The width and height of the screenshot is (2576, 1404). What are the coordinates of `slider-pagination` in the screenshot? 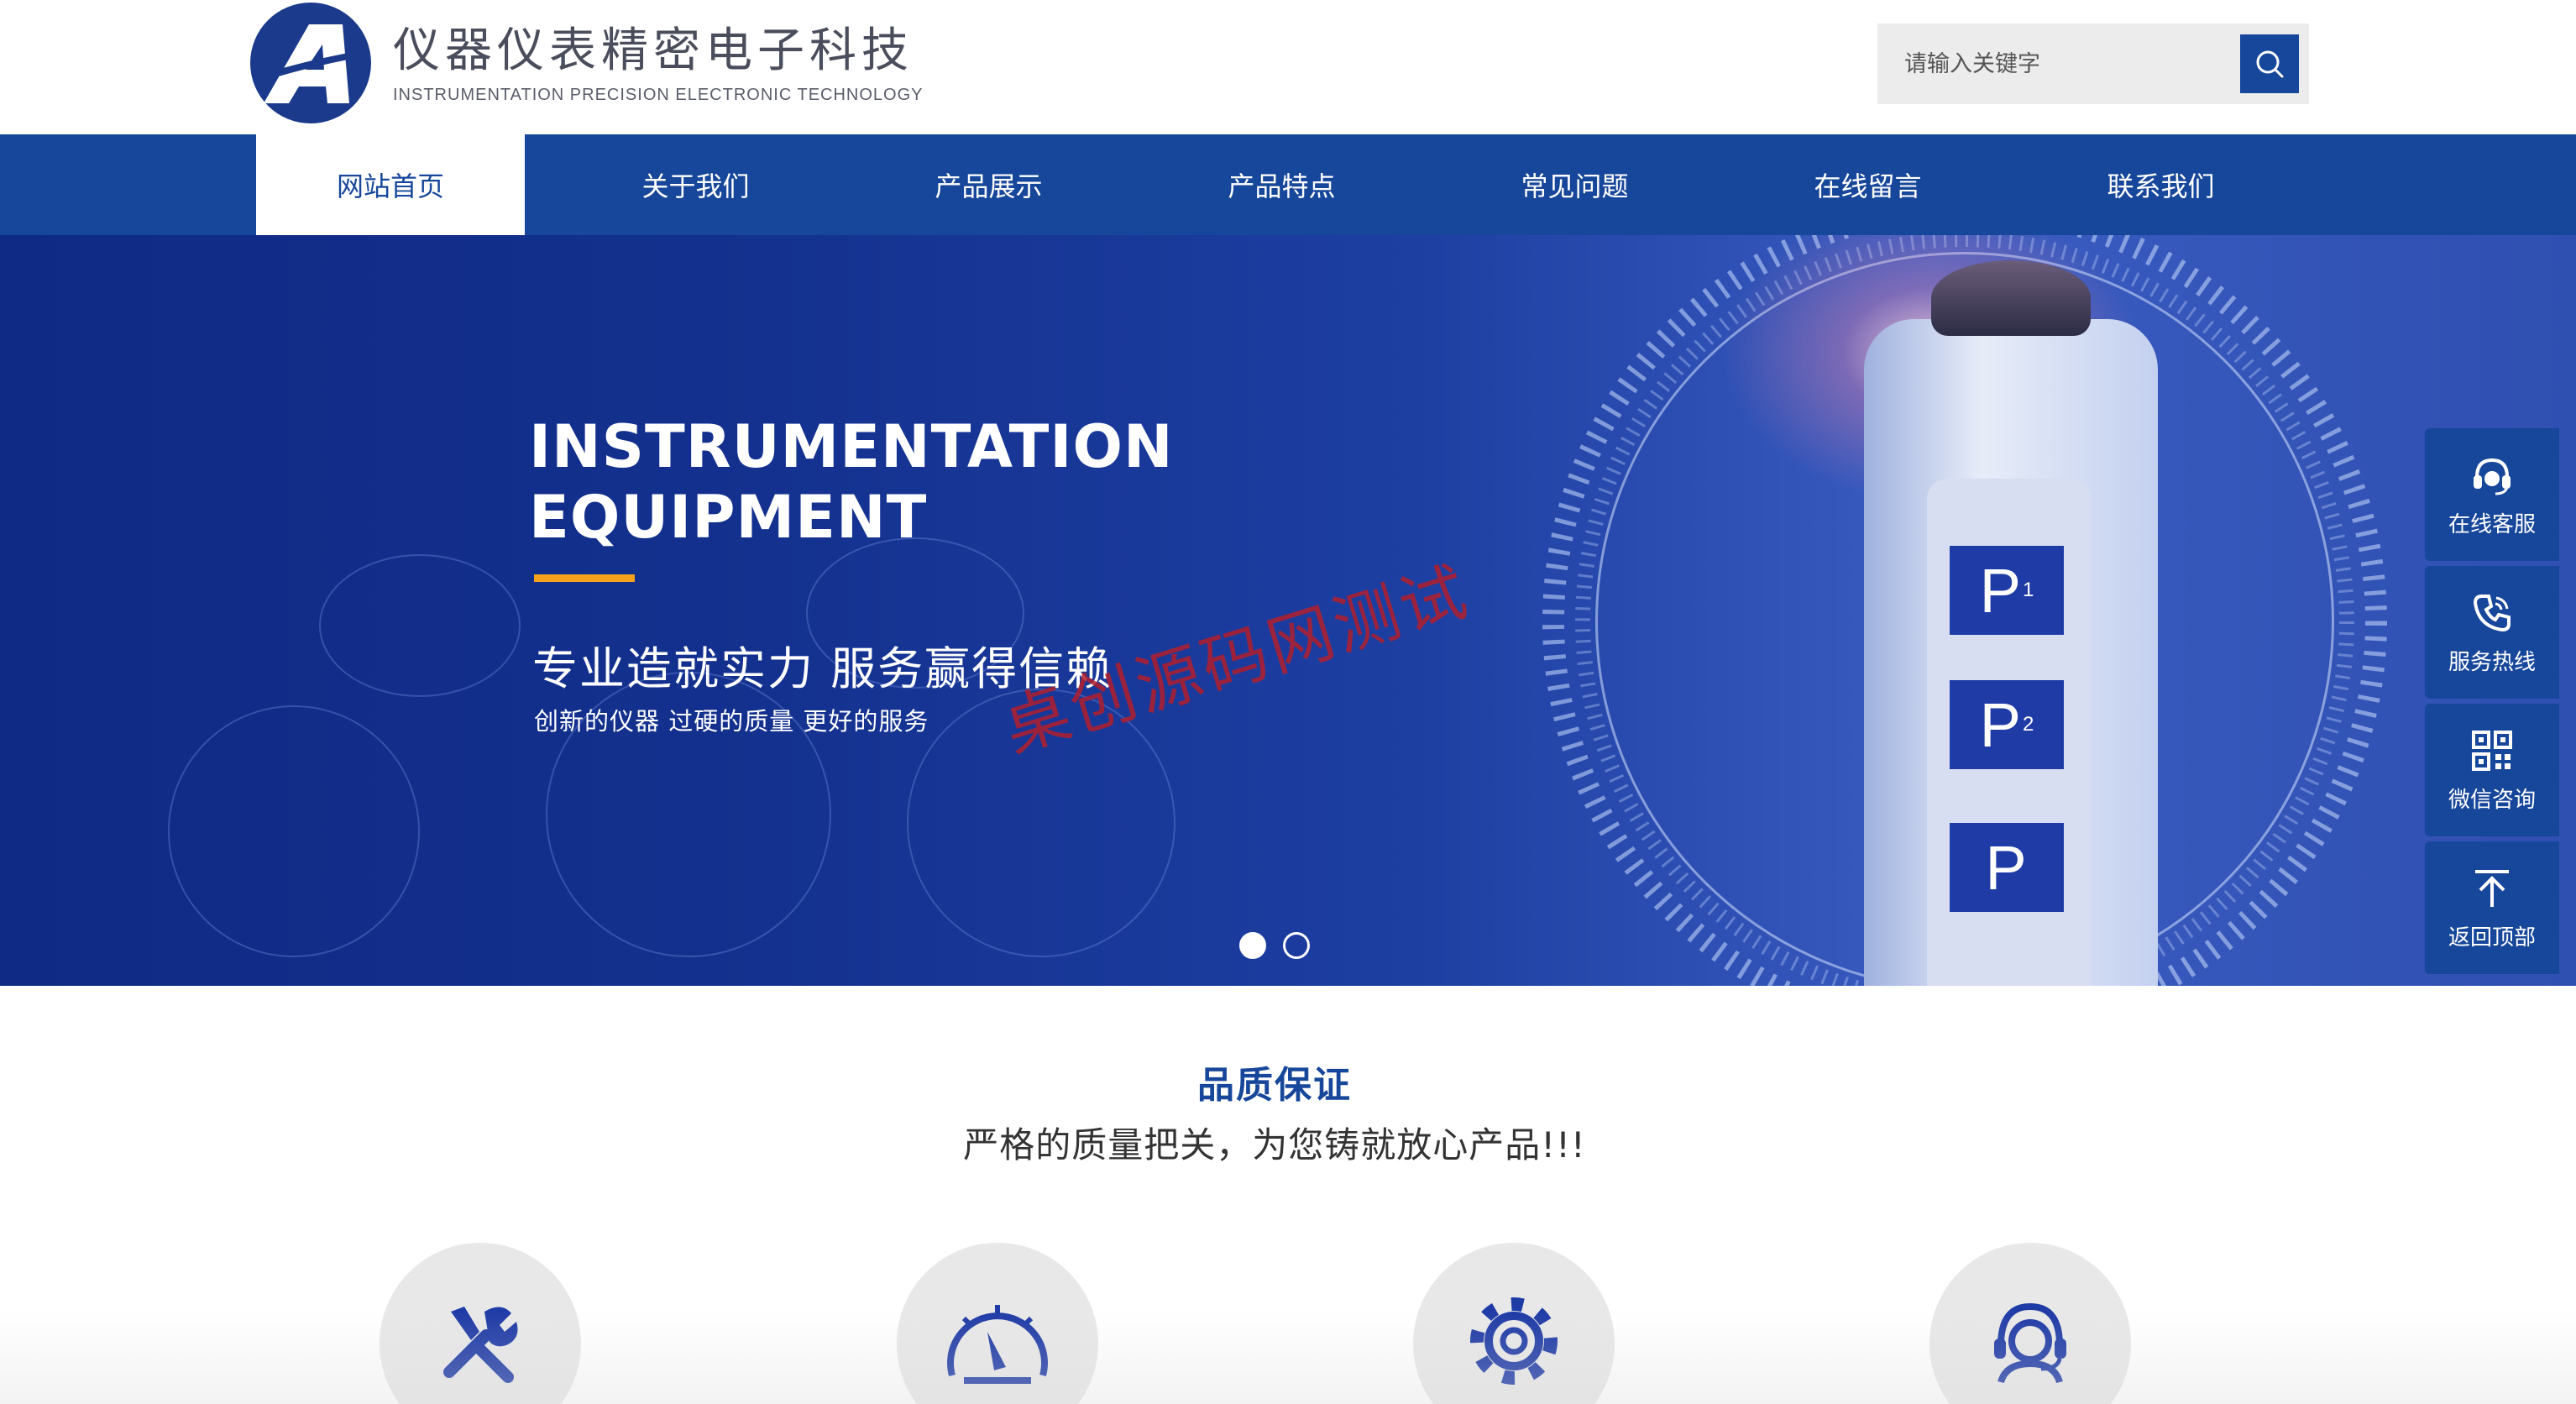 It's located at (1274, 945).